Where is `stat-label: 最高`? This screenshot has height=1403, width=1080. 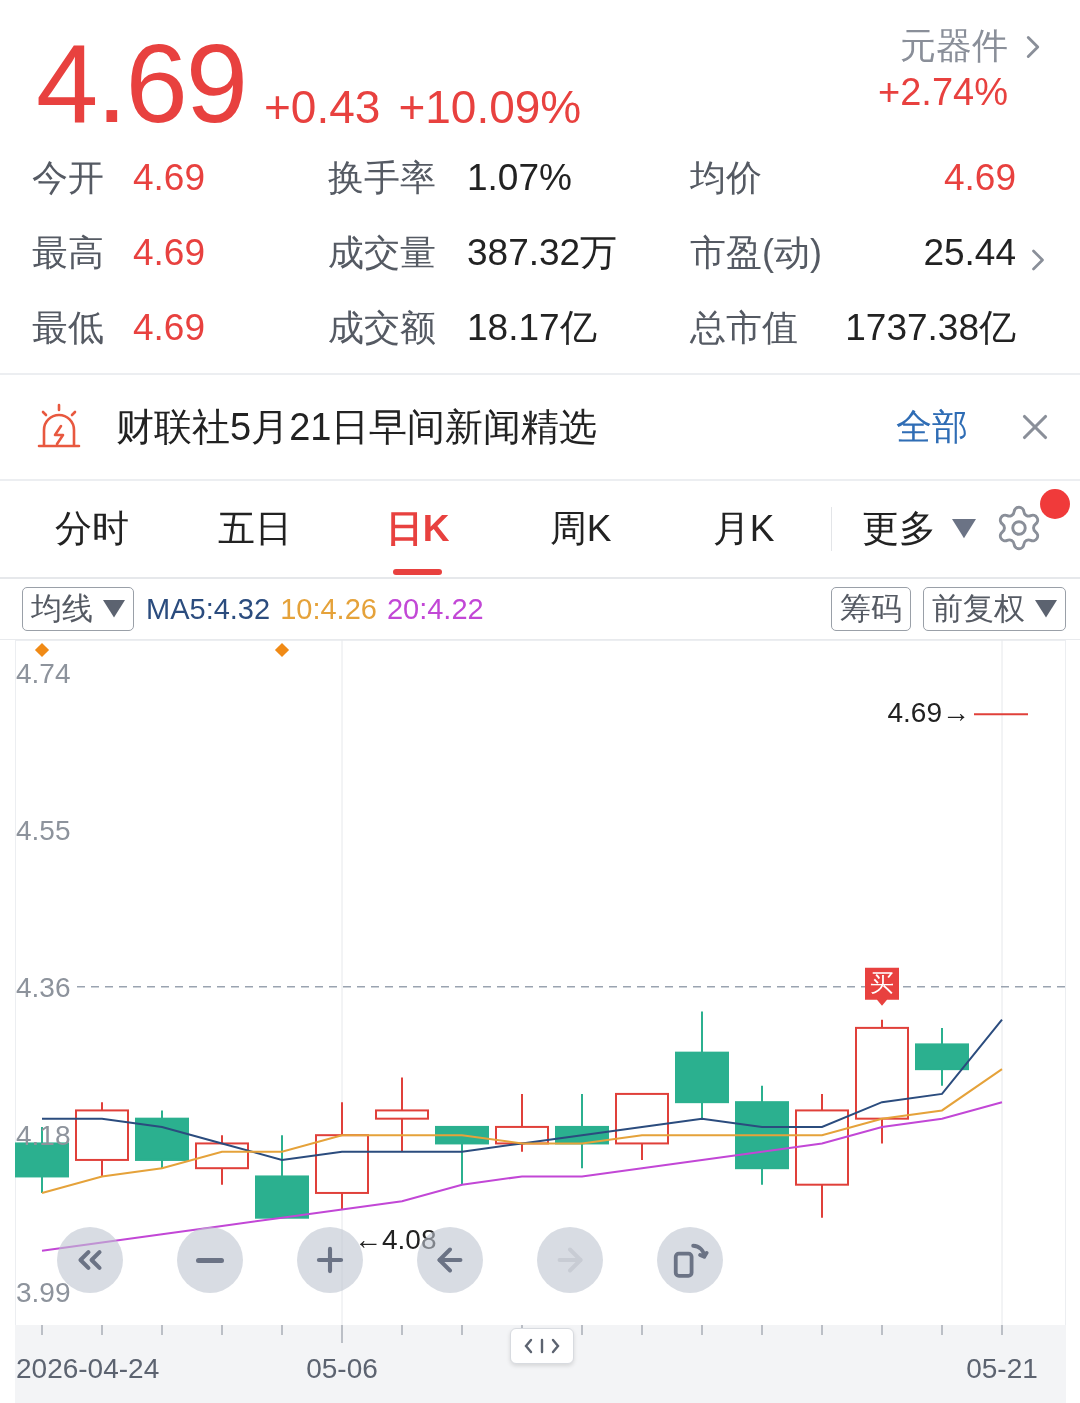 stat-label: 最高 is located at coordinates (68, 252).